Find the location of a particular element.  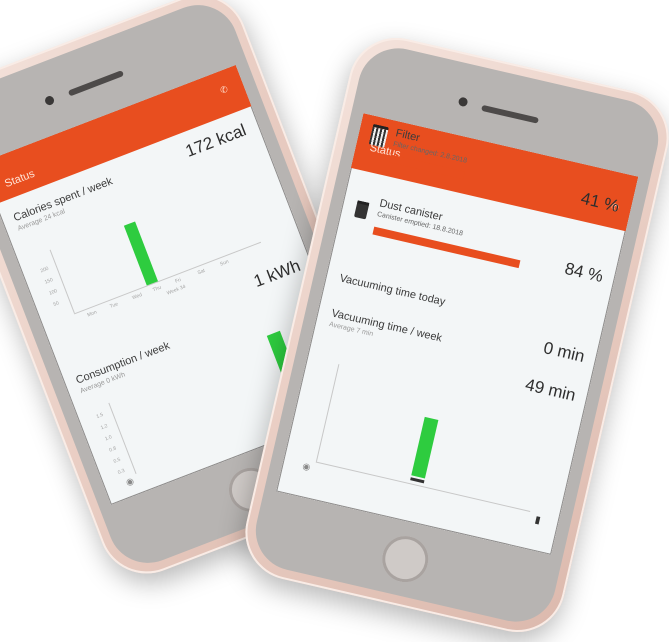

vac-today-label: Vacuuming time today is located at coordinates (392, 290).